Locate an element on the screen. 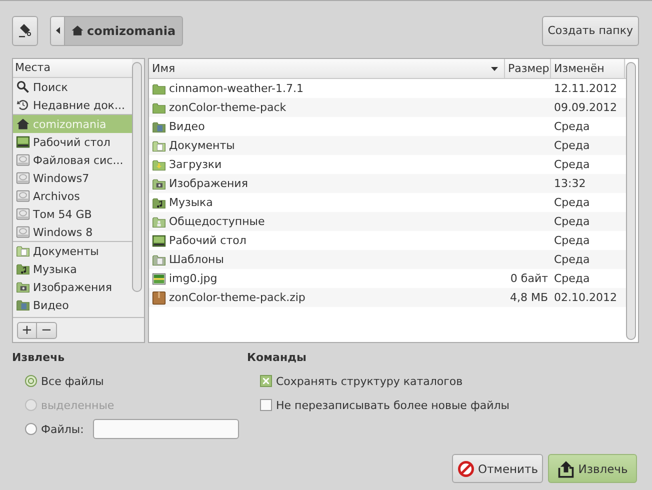 This screenshot has height=490, width=652. table-cell-text: 09.09.2012 is located at coordinates (585, 107).